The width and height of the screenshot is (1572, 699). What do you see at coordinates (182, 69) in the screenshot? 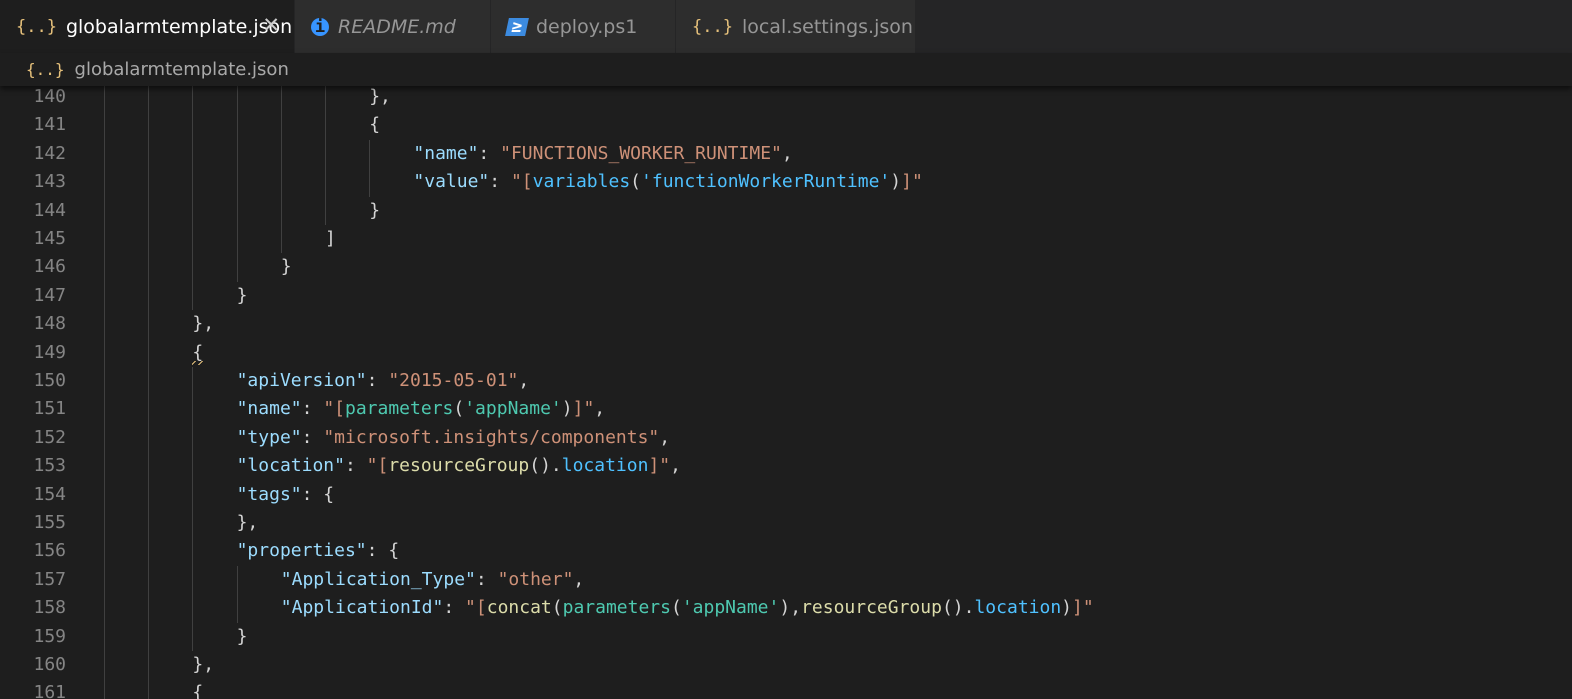
I see `breadcrumb-file-label: globalarmtemplate.json` at bounding box center [182, 69].